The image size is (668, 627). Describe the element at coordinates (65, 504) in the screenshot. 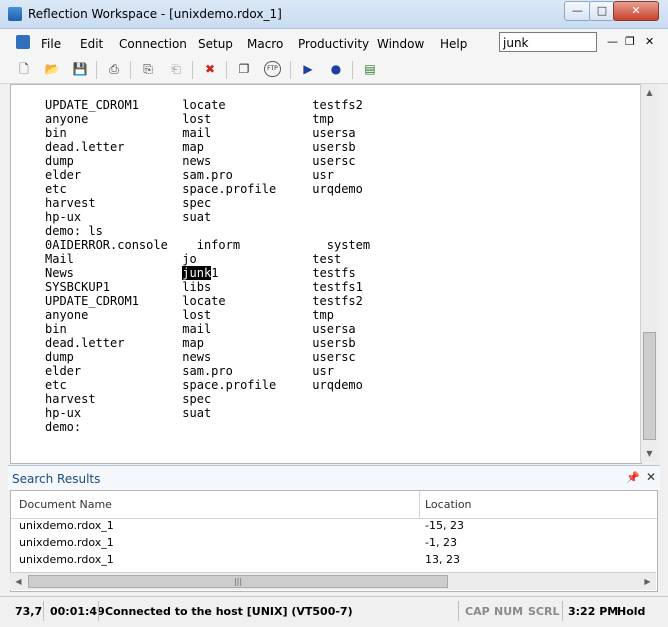

I see `column-document-name: Document Name` at that location.